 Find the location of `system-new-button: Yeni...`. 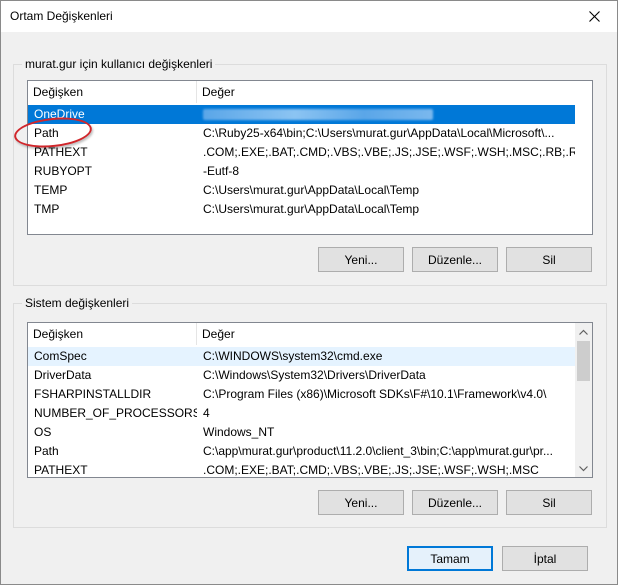

system-new-button: Yeni... is located at coordinates (361, 502).